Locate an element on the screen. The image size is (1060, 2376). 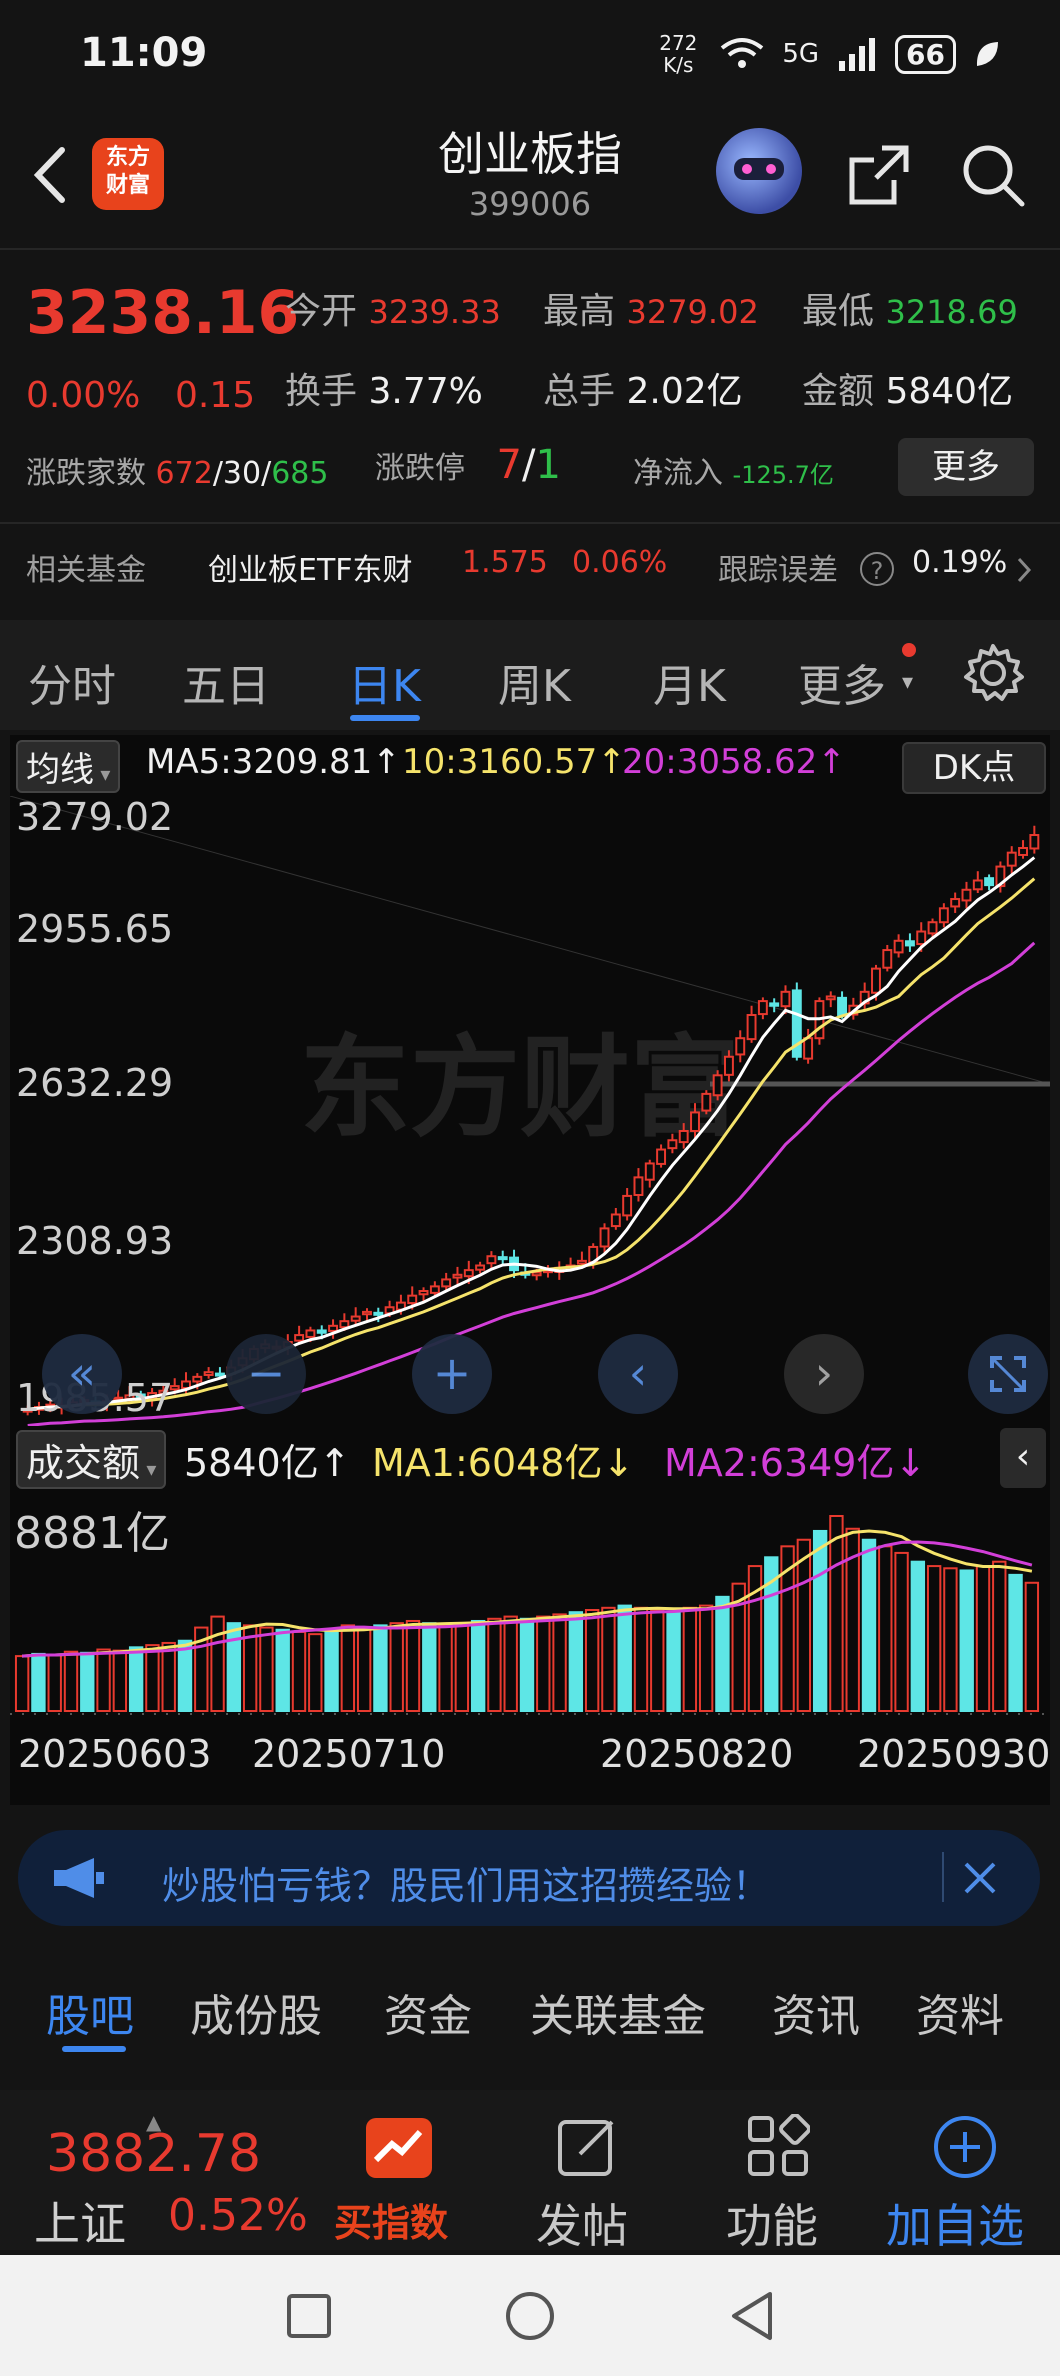
tab-constituents: 成份股 is located at coordinates (256, 2012).